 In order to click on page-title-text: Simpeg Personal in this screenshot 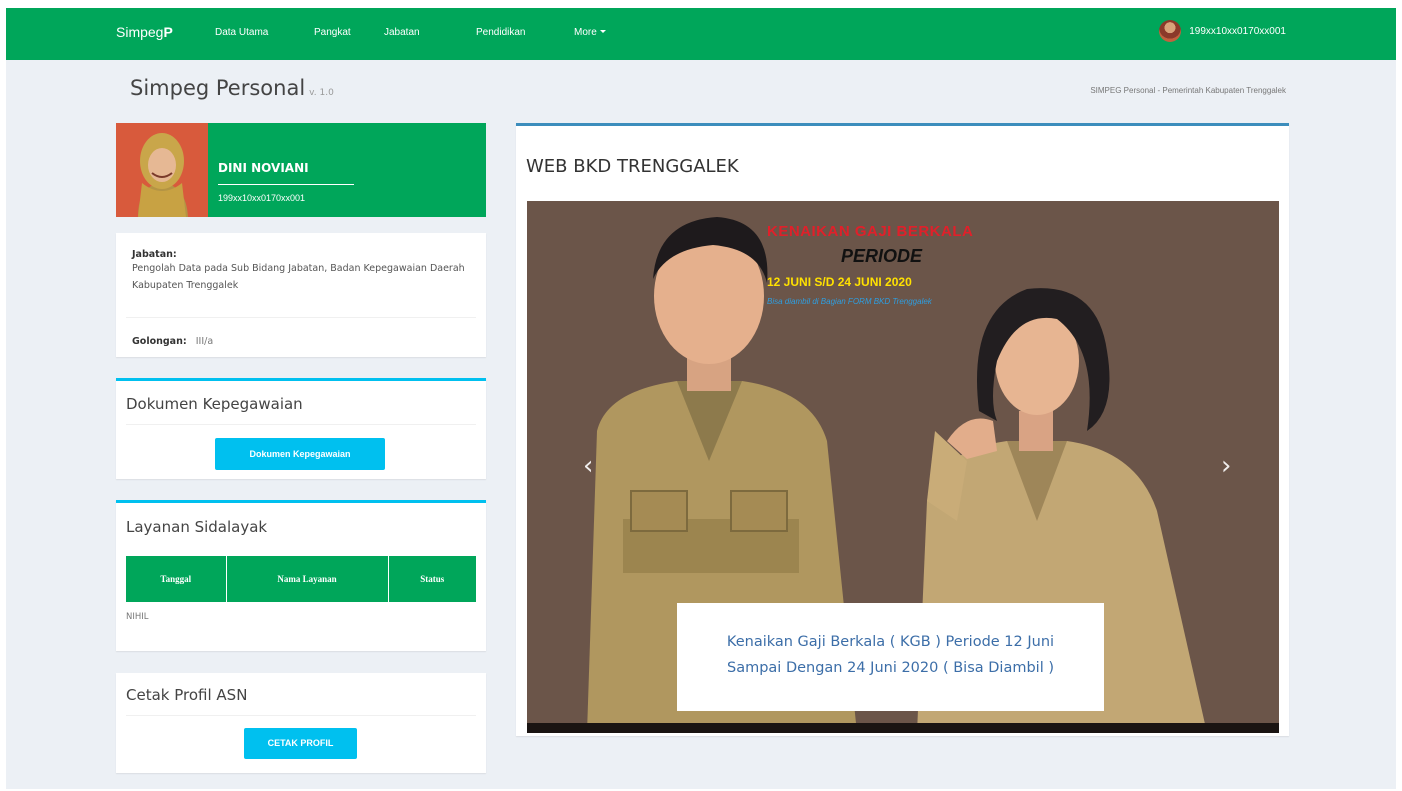, I will do `click(218, 88)`.